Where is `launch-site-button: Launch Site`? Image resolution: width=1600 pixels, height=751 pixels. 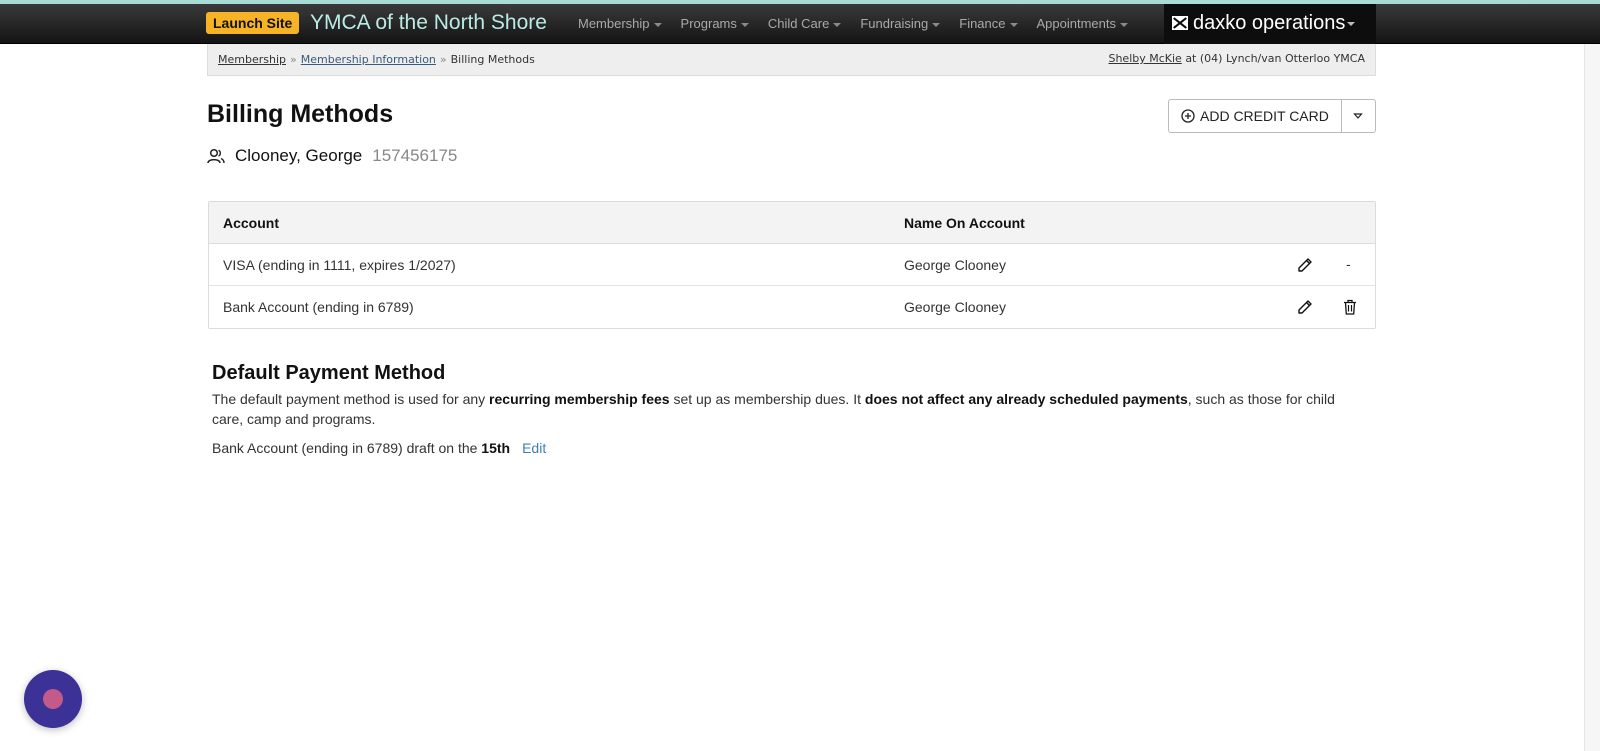 launch-site-button: Launch Site is located at coordinates (253, 23).